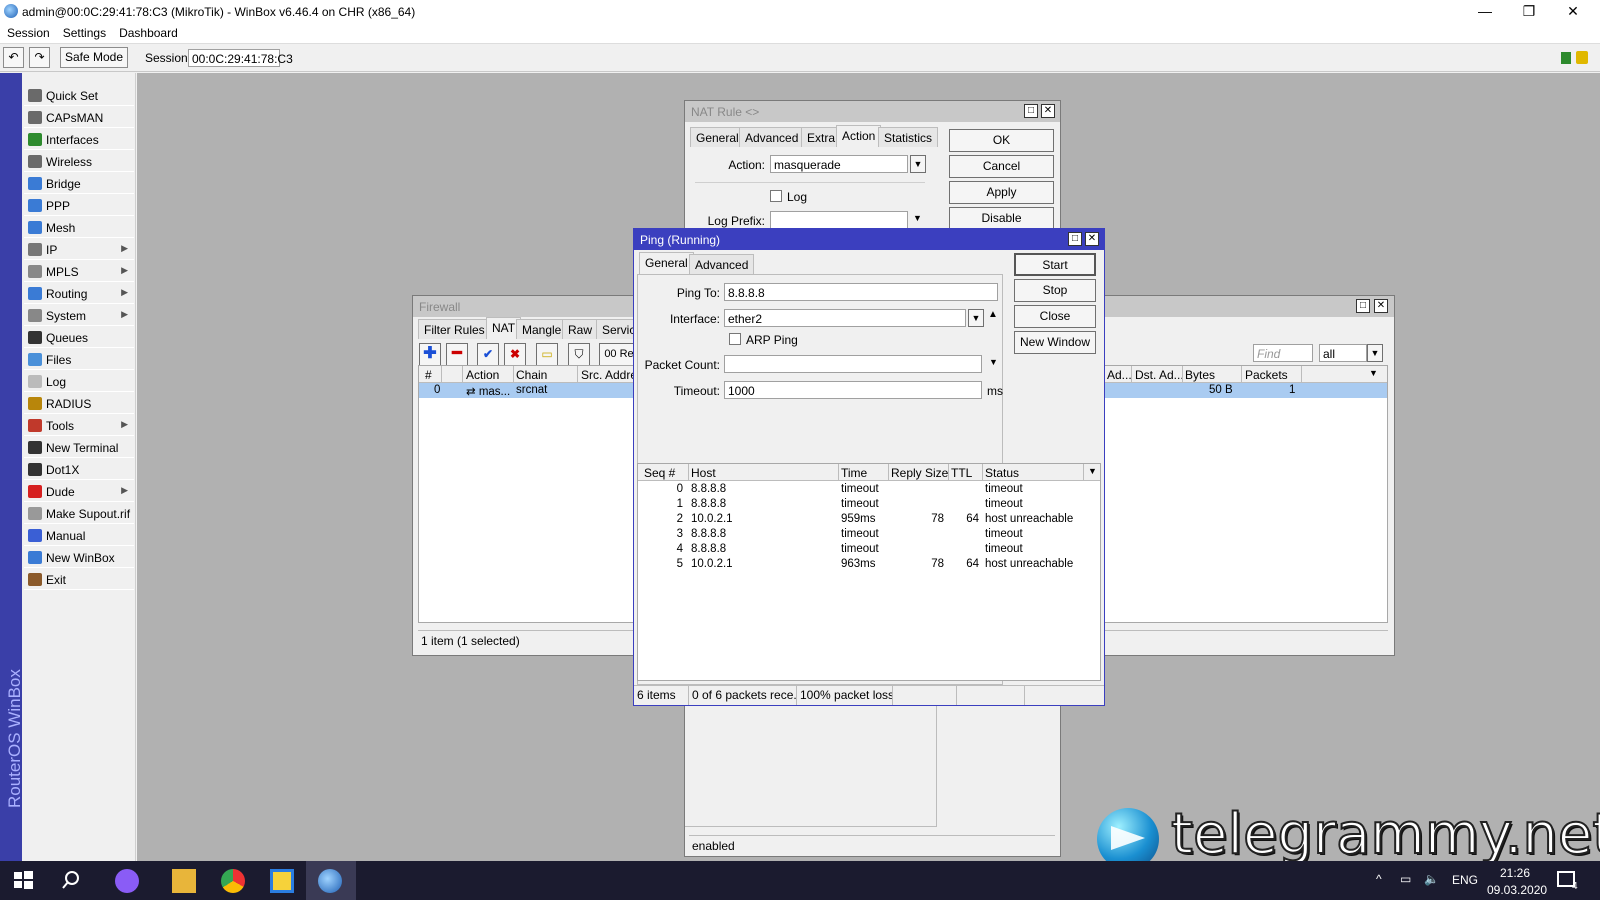 The height and width of the screenshot is (900, 1600). What do you see at coordinates (1529, 12) in the screenshot?
I see `maximize-button: ❐` at bounding box center [1529, 12].